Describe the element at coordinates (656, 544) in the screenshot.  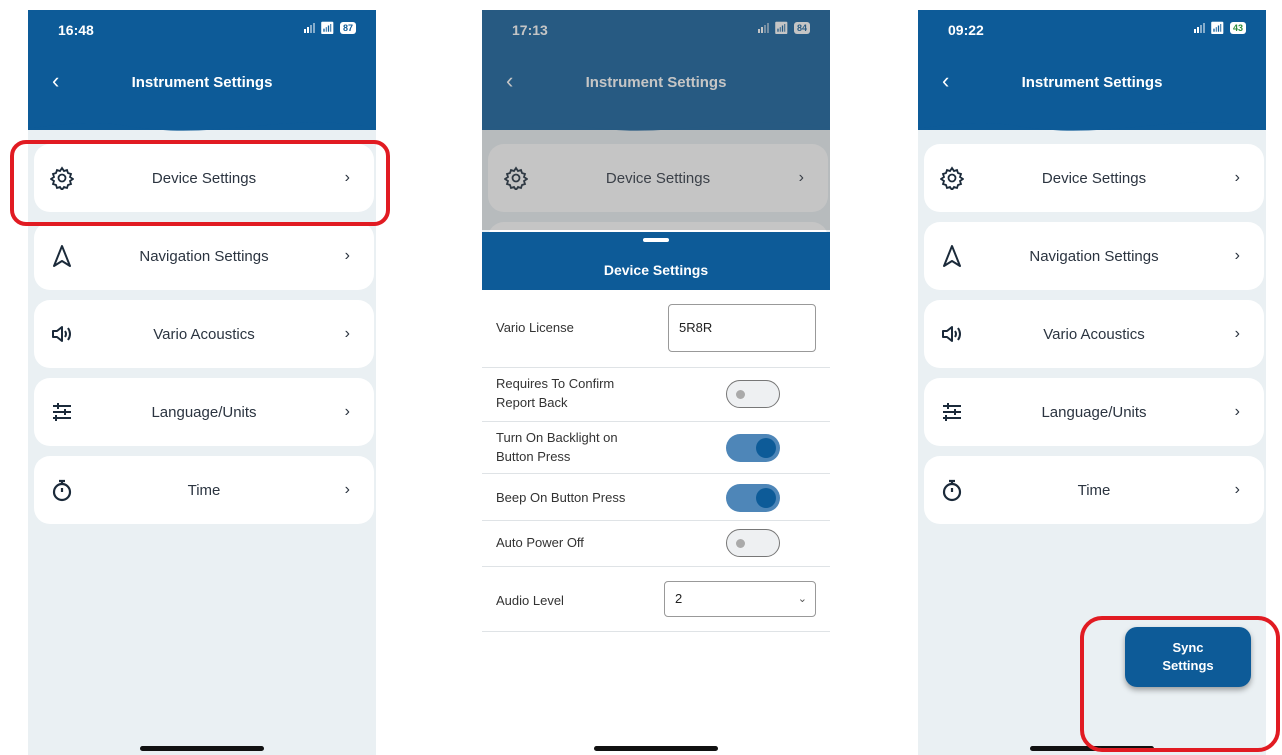
I see `toggle-row-auto-power-off: Auto Power Off` at that location.